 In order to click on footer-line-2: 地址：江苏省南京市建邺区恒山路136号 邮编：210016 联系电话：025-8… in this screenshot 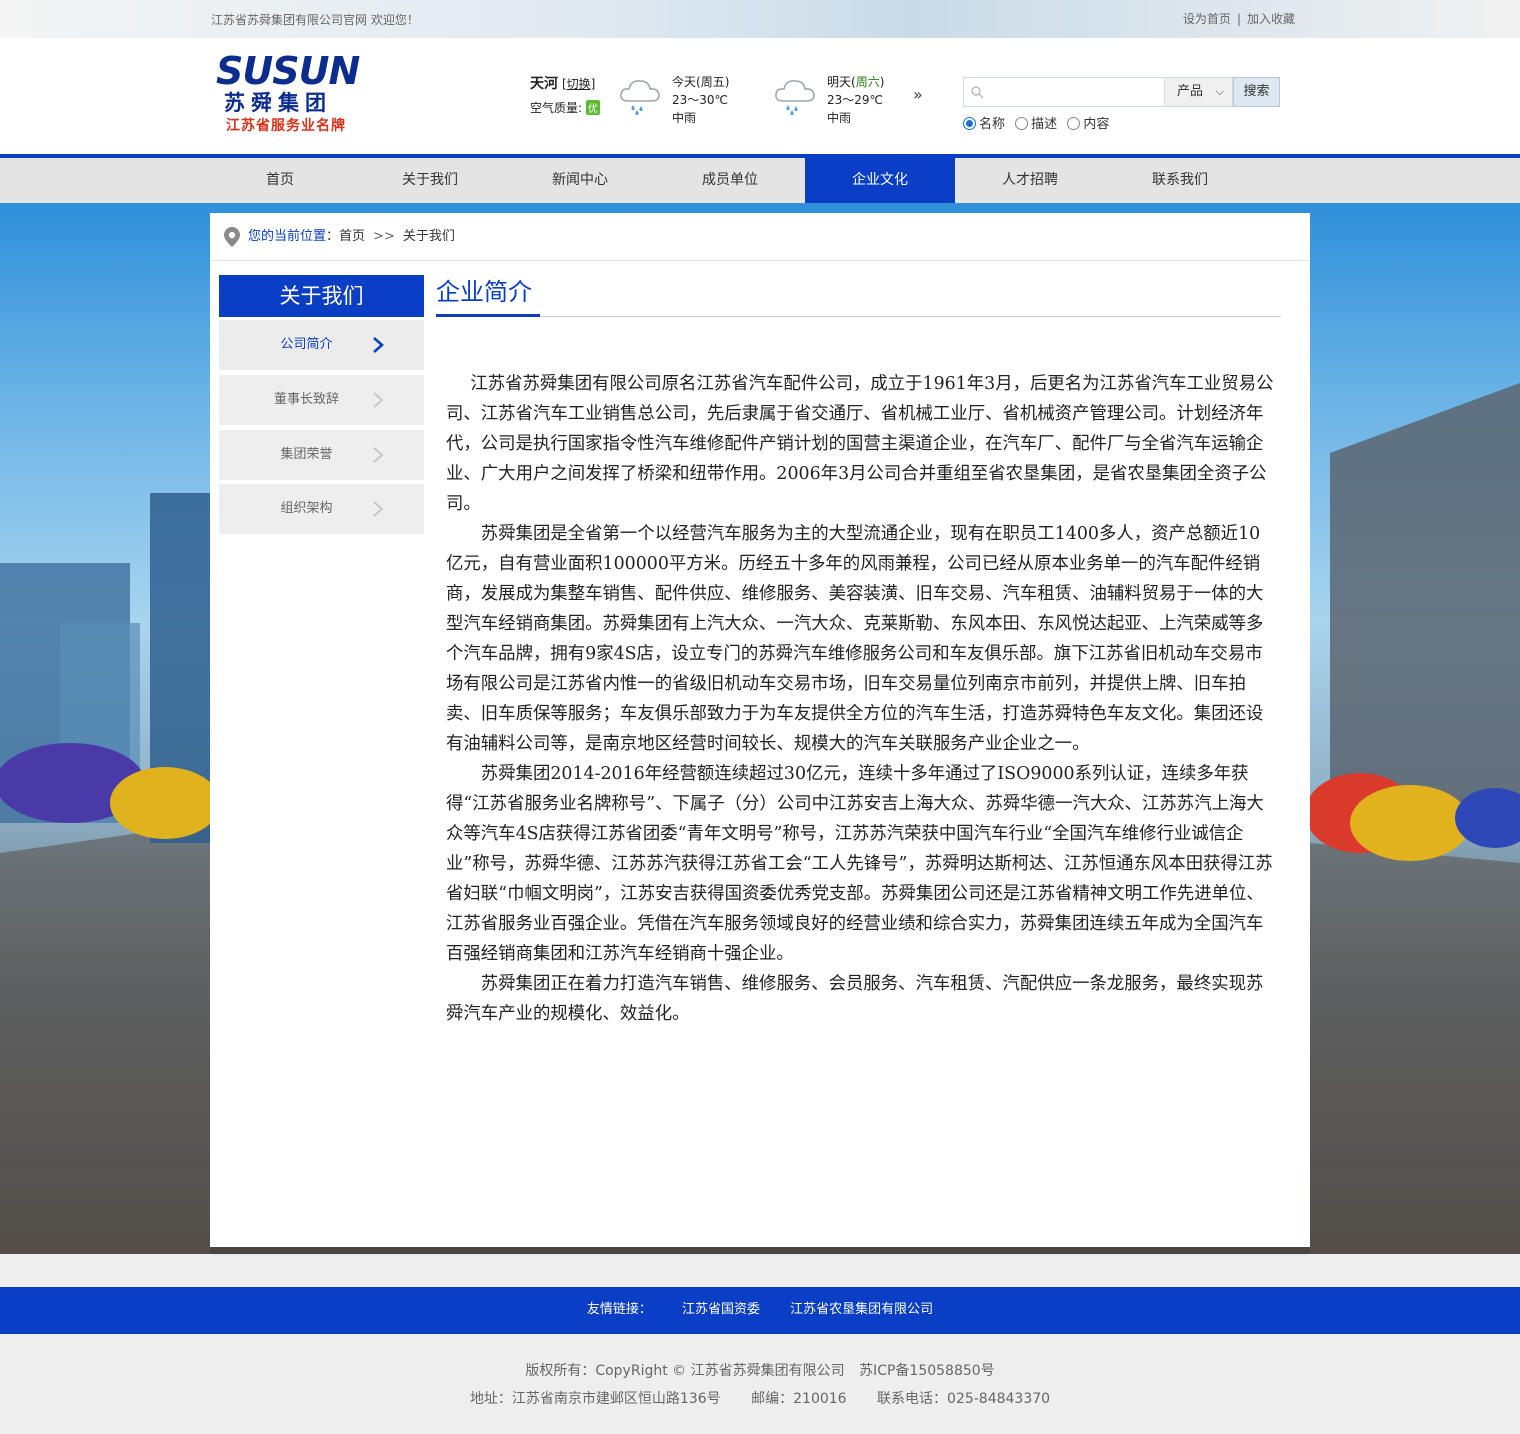, I will do `click(760, 1398)`.